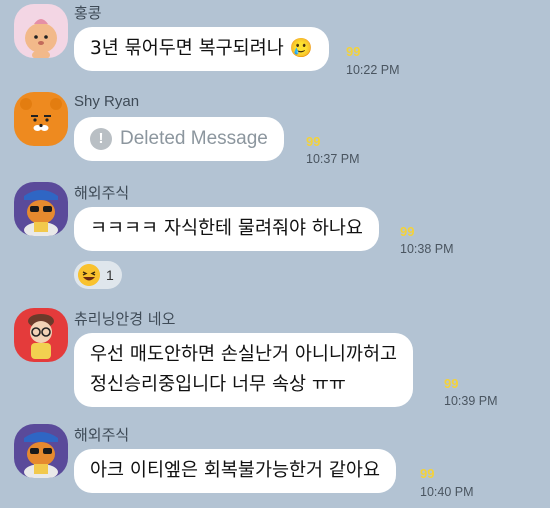 This screenshot has height=508, width=550. I want to click on message-bubble: 3년 묶어두면 복구되려나 🥲, so click(201, 49).